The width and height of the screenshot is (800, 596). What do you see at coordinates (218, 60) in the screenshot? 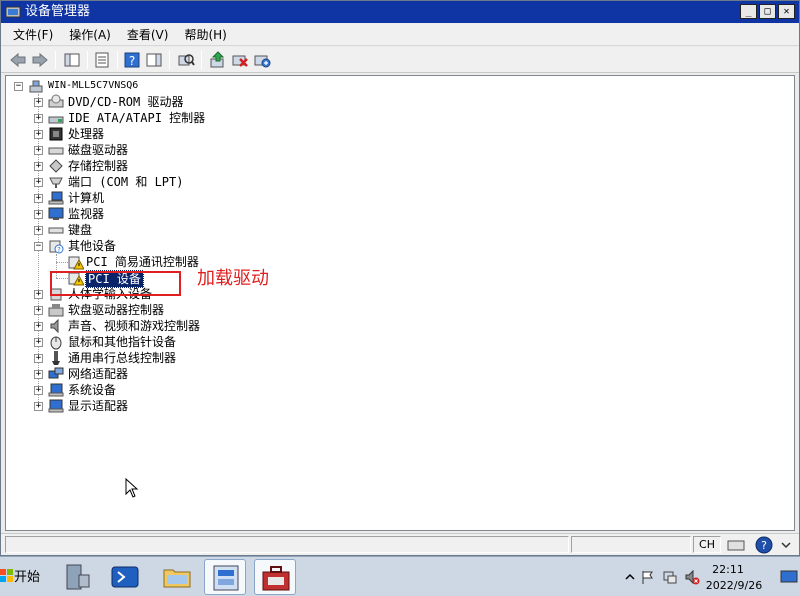
I see `update-driver-icon` at bounding box center [218, 60].